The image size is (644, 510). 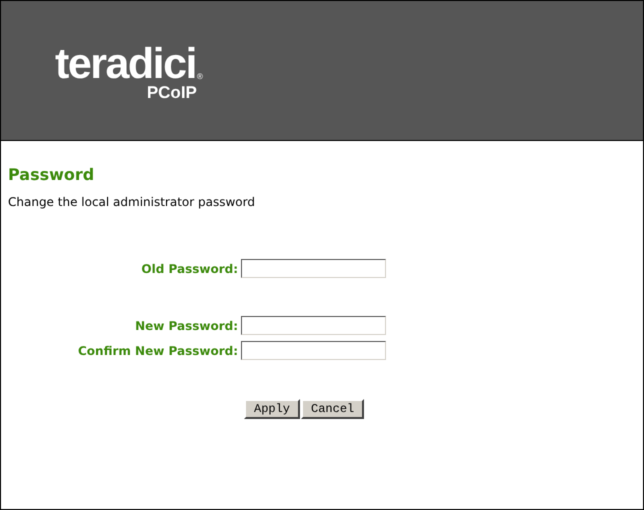 I want to click on page-title: Password, so click(x=52, y=174).